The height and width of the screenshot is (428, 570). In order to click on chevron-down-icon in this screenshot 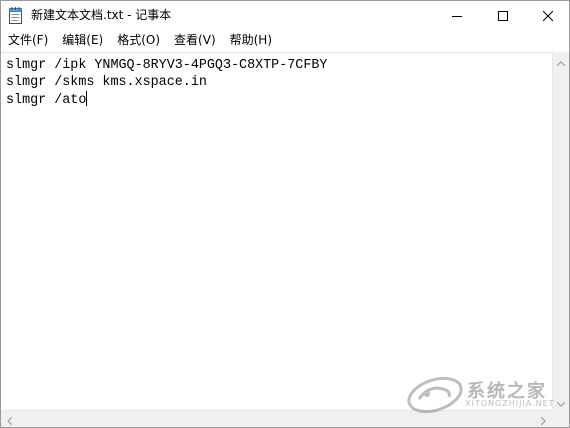, I will do `click(561, 401)`.